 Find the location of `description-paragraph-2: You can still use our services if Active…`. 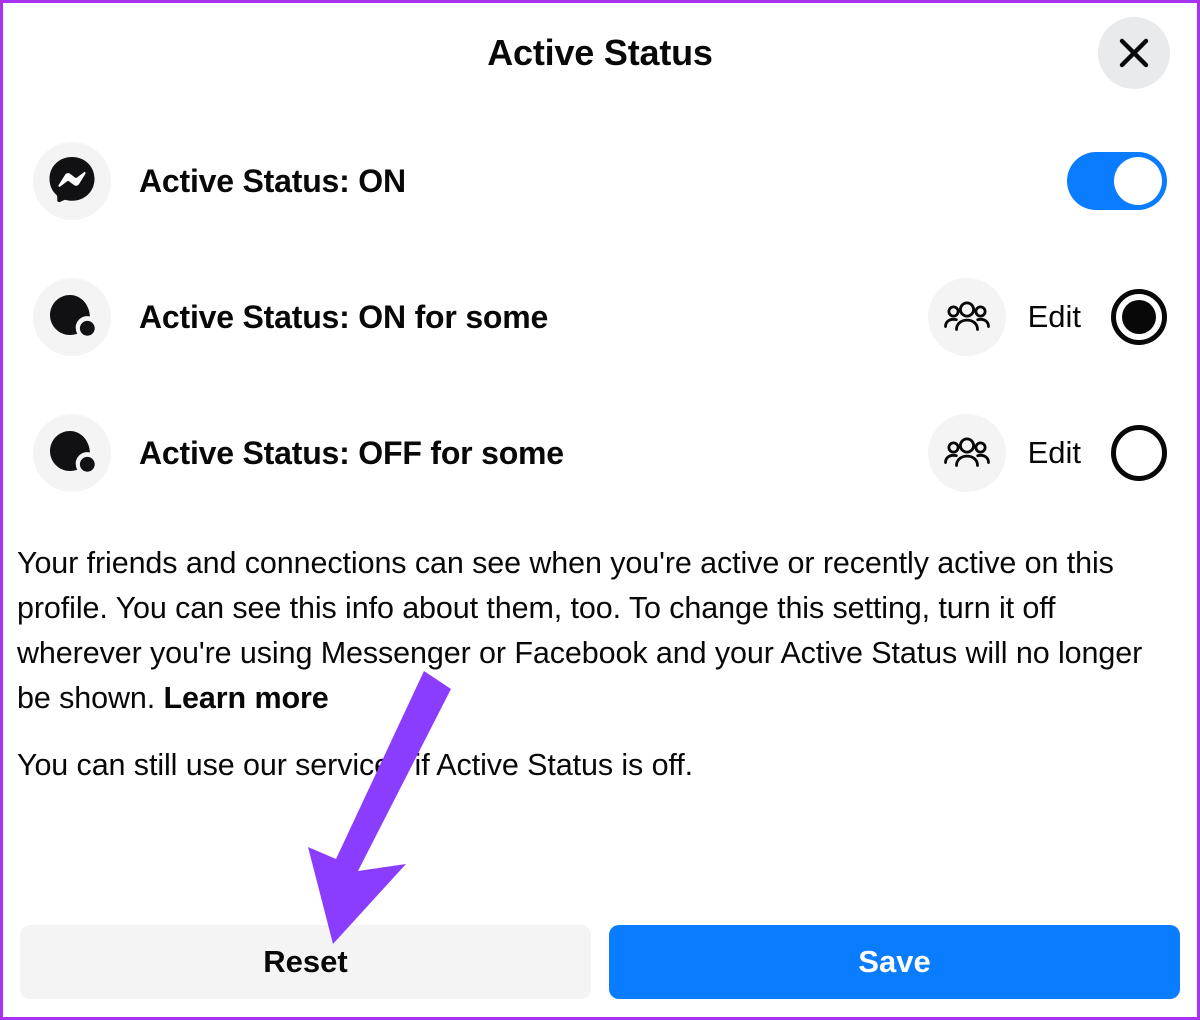

description-paragraph-2: You can still use our services if Active… is located at coordinates (355, 765).